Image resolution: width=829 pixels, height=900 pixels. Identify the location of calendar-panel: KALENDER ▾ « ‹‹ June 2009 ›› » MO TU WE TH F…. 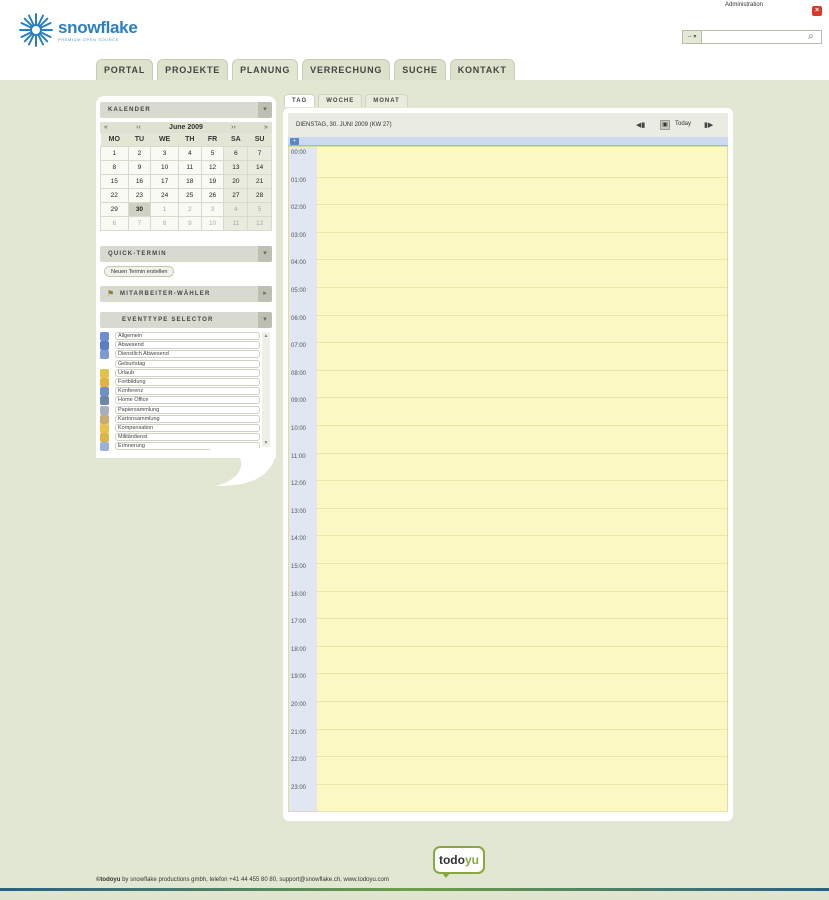
(186, 166).